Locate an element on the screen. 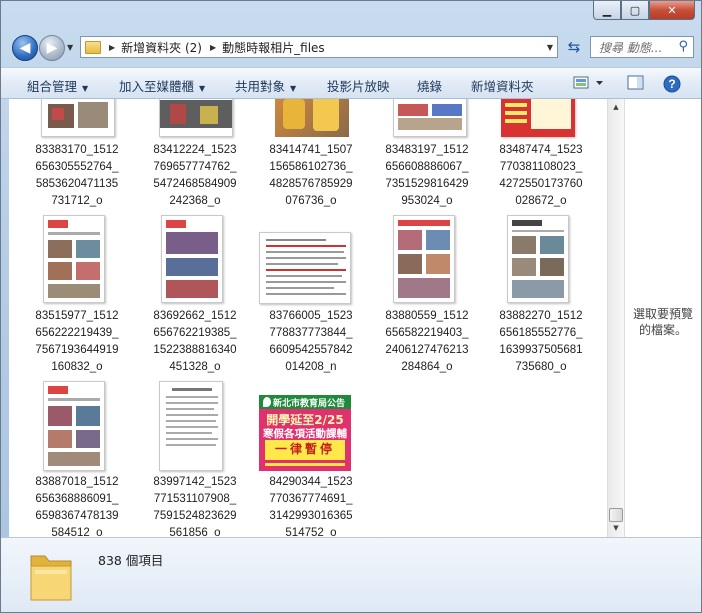  caption-line: 6609542557842 is located at coordinates (311, 350).